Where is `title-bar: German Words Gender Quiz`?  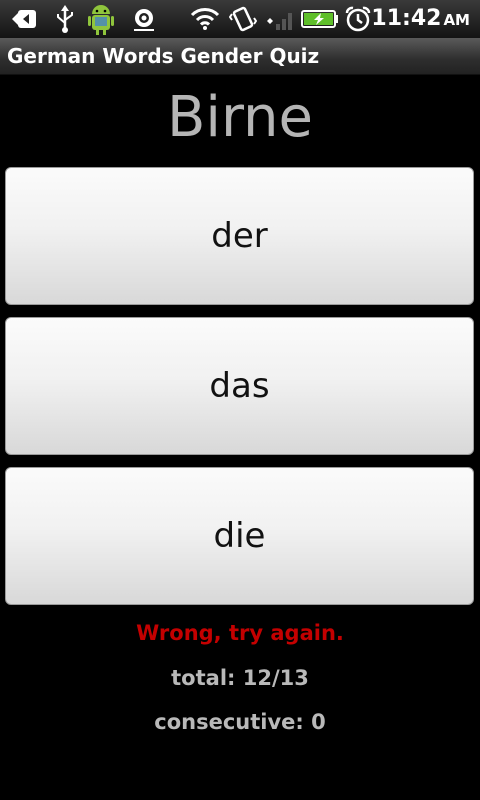
title-bar: German Words Gender Quiz is located at coordinates (240, 56).